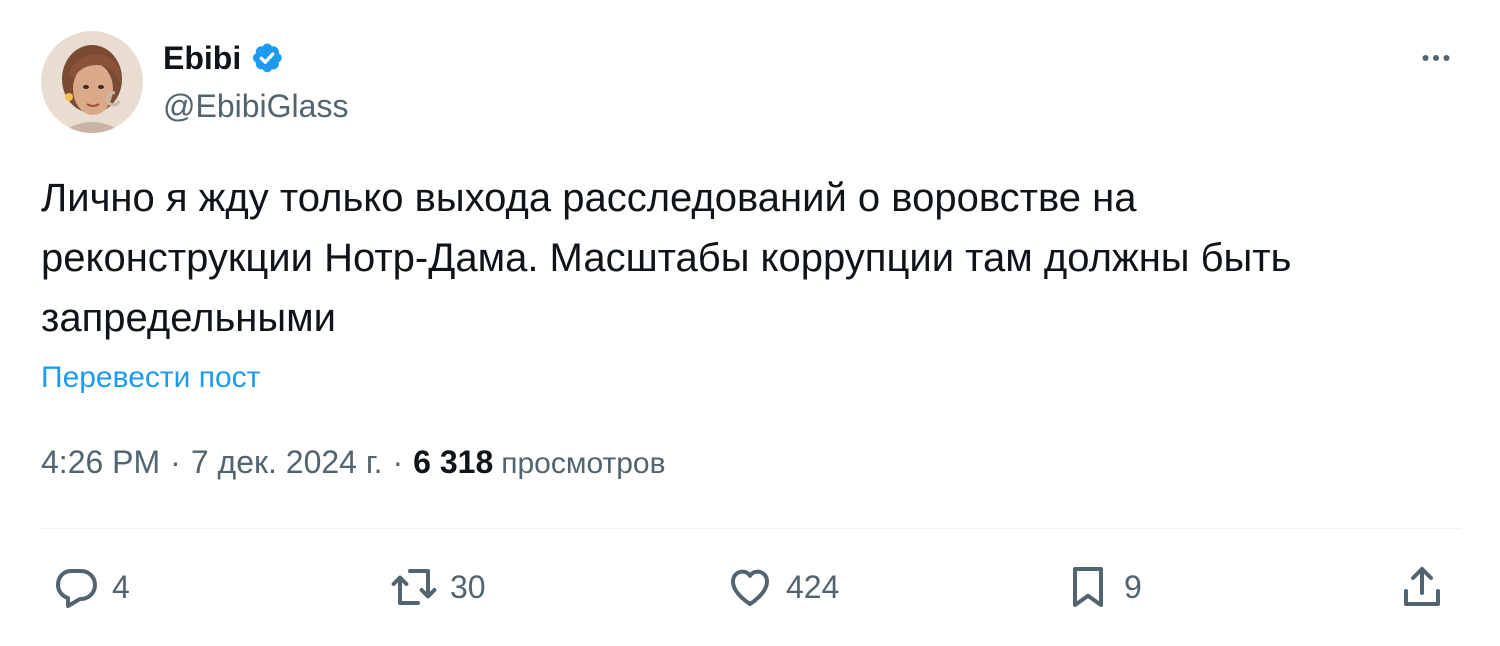 This screenshot has width=1500, height=646. Describe the element at coordinates (1088, 587) in the screenshot. I see `bookmark-icon` at that location.